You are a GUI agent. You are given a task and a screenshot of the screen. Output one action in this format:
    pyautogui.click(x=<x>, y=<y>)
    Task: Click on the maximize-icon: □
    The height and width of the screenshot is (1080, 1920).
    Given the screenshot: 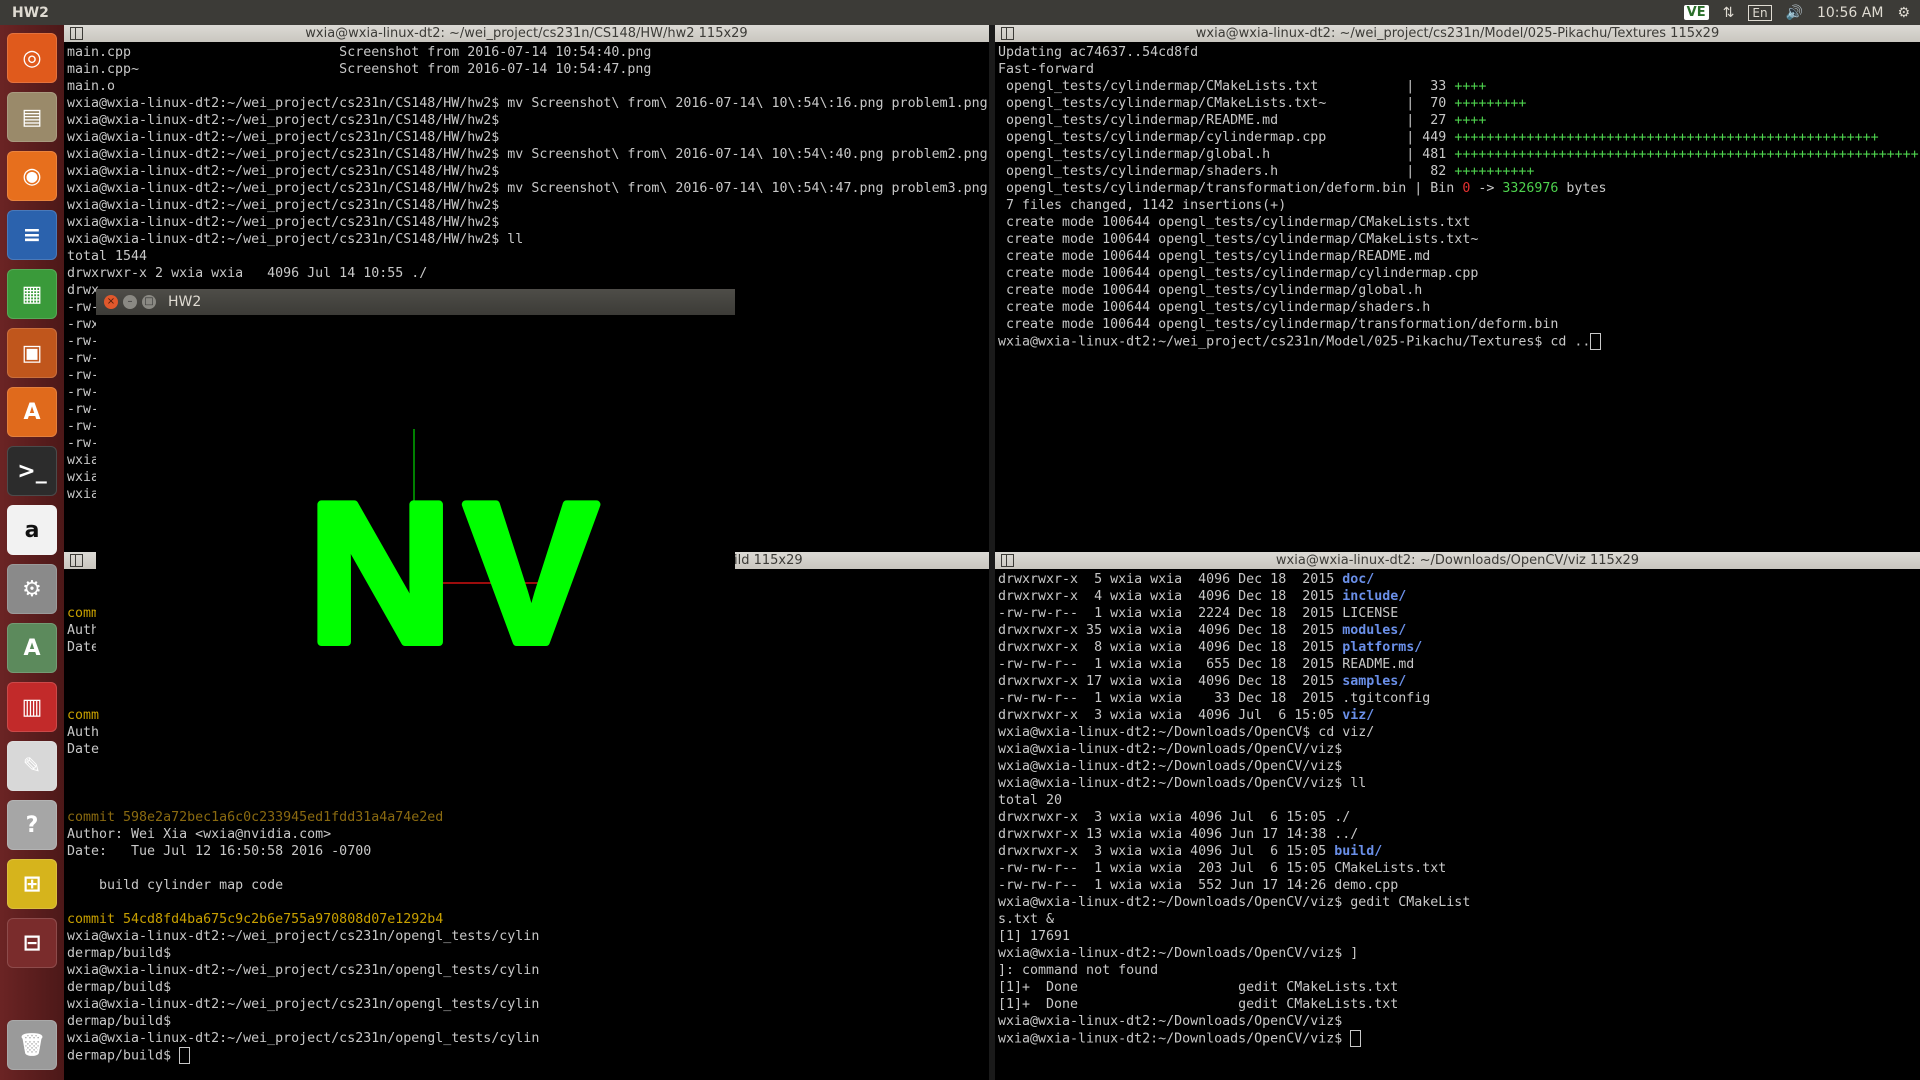 What is the action you would take?
    pyautogui.click(x=149, y=302)
    